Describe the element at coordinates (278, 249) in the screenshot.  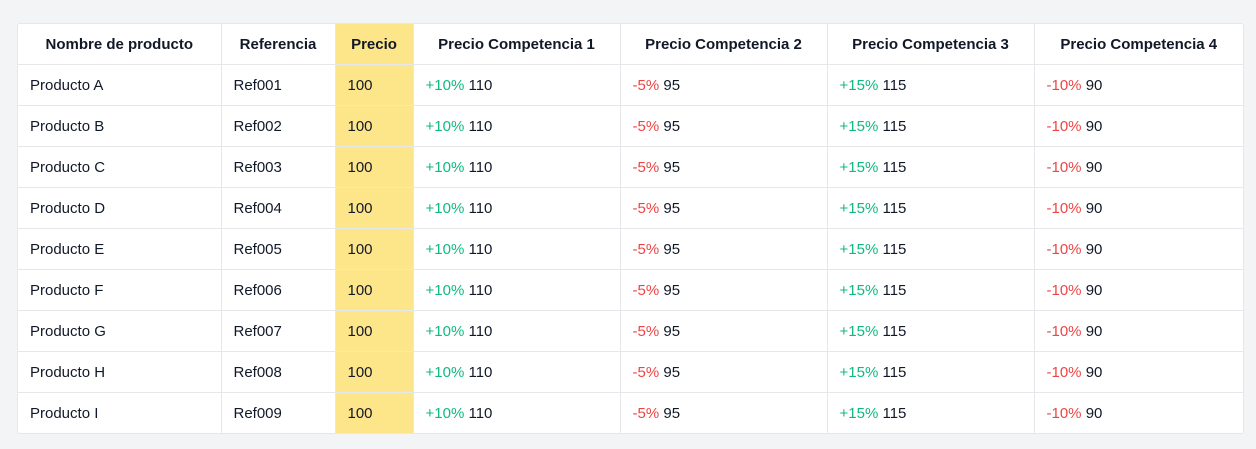
I see `reference-cell: Ref005` at that location.